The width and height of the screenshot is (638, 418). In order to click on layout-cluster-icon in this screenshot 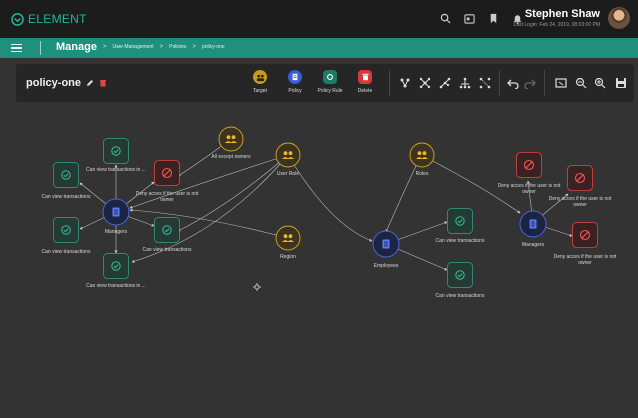, I will do `click(405, 83)`.